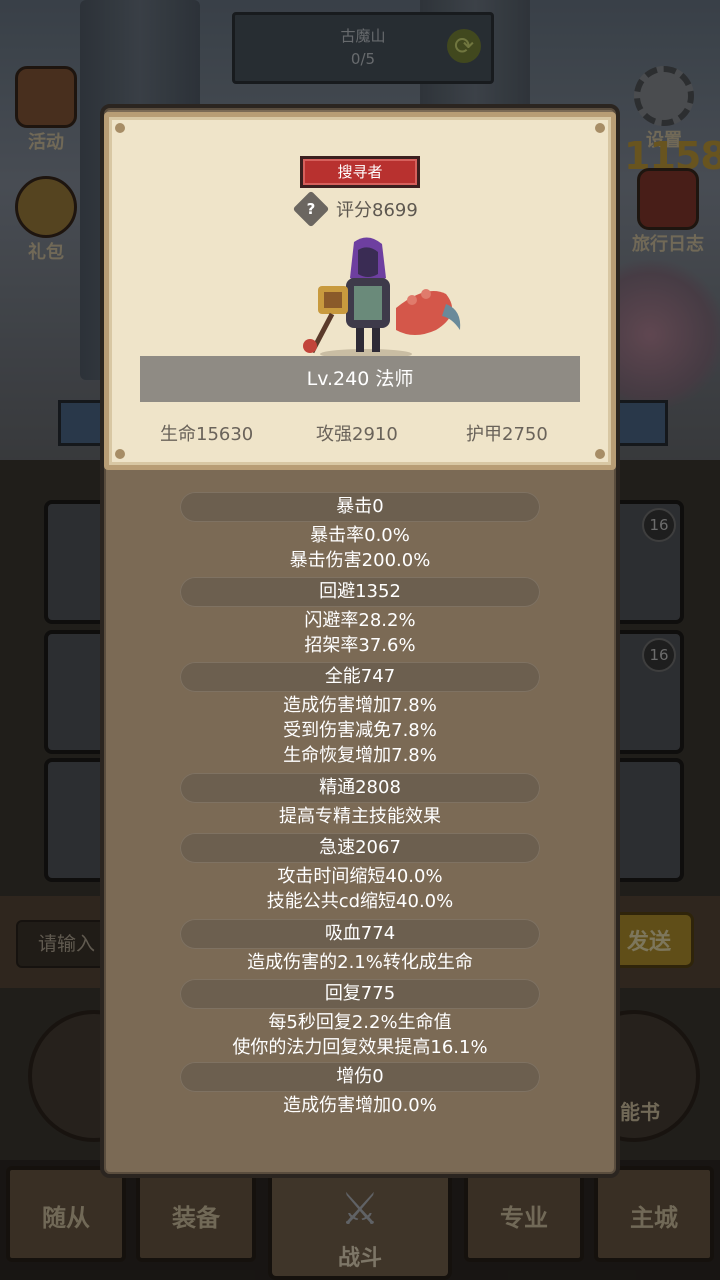  Describe the element at coordinates (360, 848) in the screenshot. I see `stat-header-haste: 急速2067` at that location.